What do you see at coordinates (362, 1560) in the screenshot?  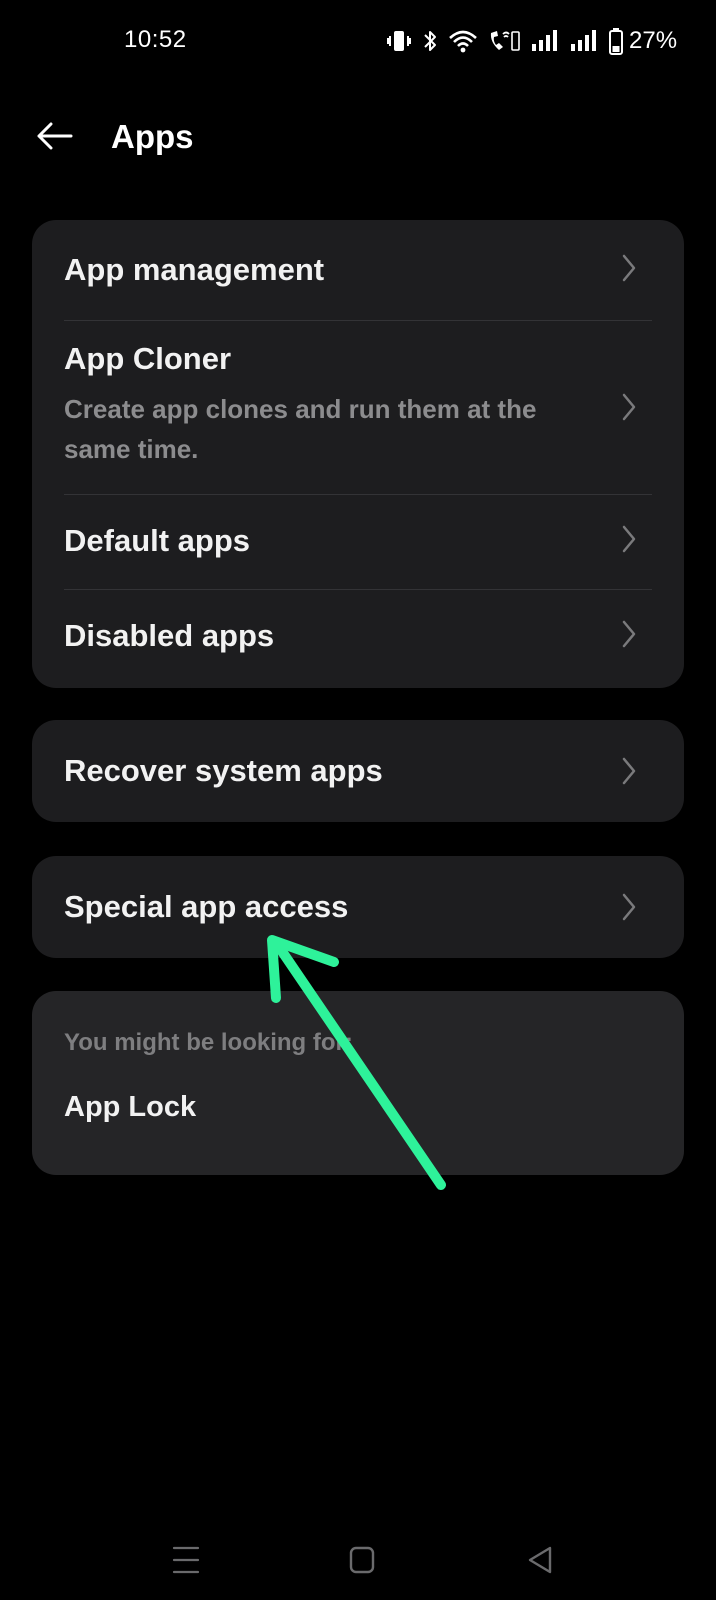 I see `home-icon` at bounding box center [362, 1560].